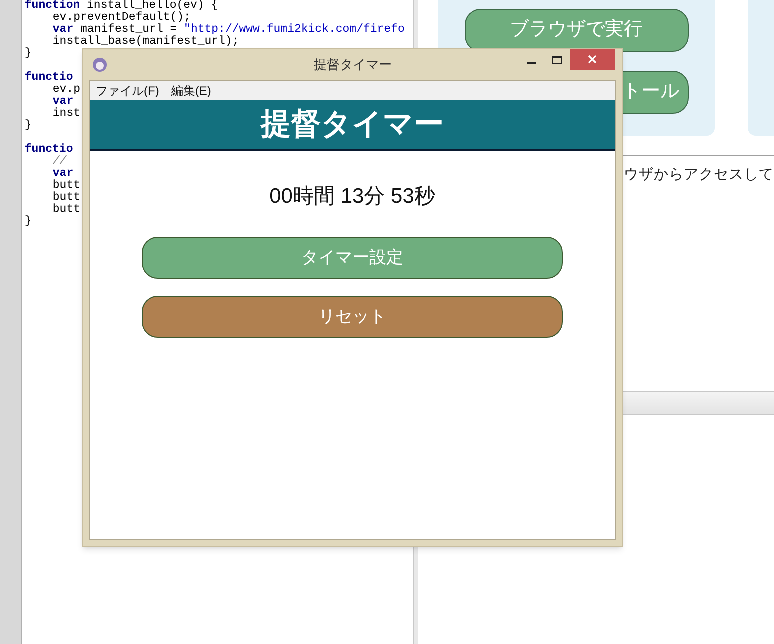 The width and height of the screenshot is (774, 644). I want to click on action-button: ブラウザで実行, so click(576, 30).